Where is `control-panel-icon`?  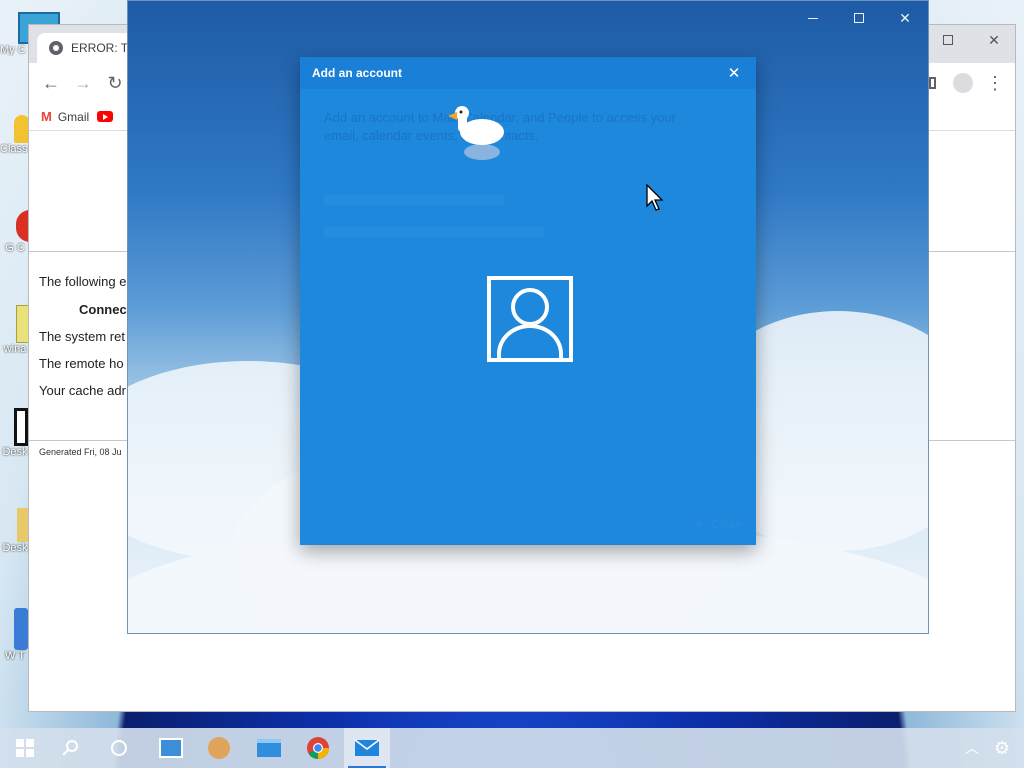 control-panel-icon is located at coordinates (171, 748).